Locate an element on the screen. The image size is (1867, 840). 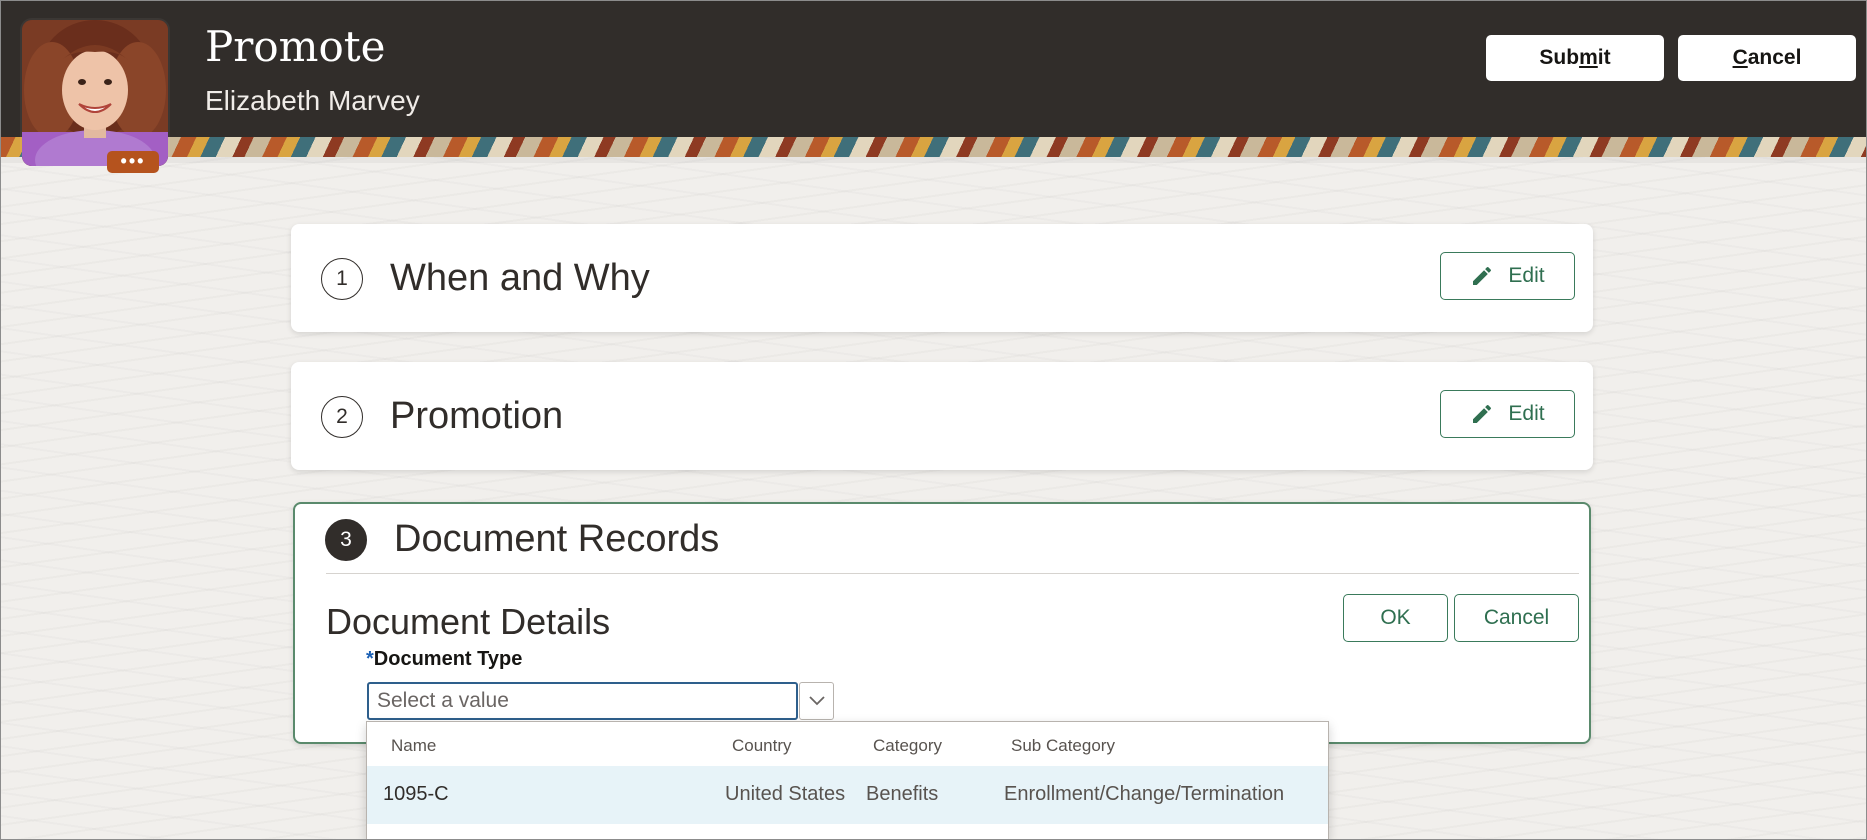
avatar-photo is located at coordinates (95, 93).